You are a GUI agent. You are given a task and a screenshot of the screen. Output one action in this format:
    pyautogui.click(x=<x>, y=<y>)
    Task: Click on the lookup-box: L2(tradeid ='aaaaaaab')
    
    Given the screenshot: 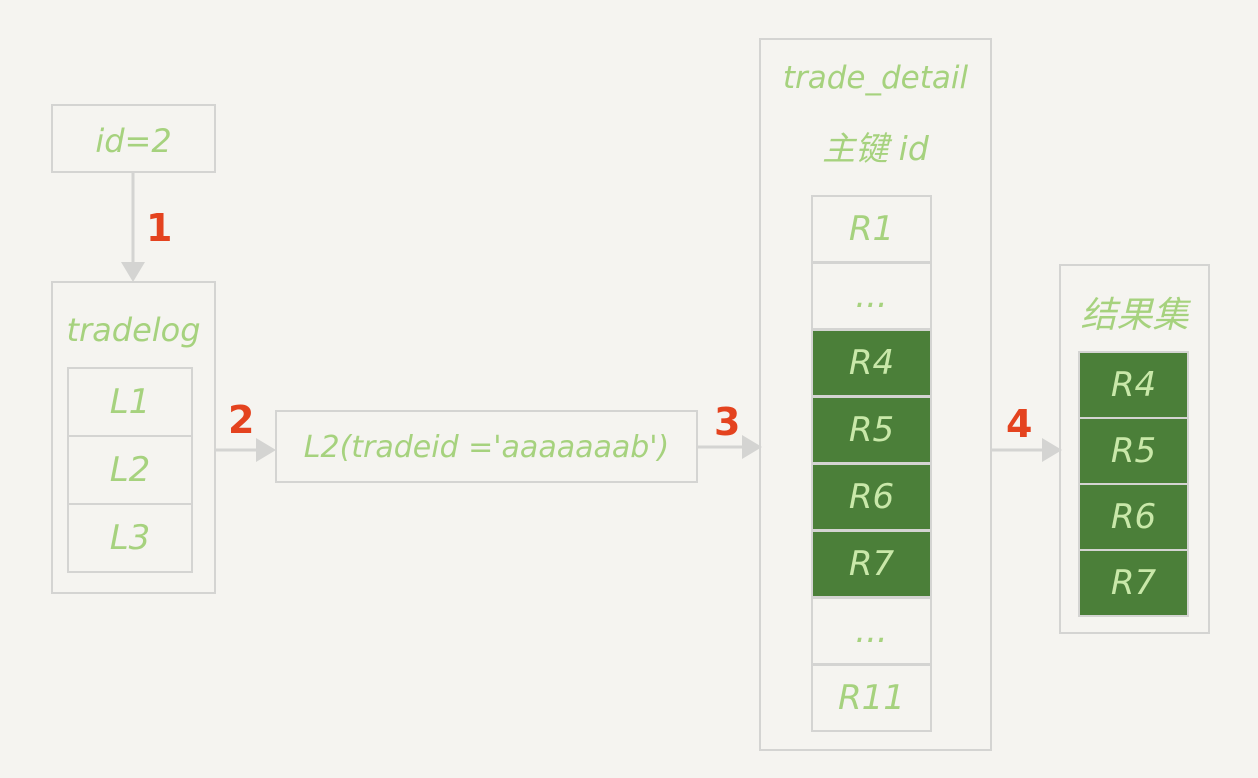 What is the action you would take?
    pyautogui.click(x=486, y=446)
    